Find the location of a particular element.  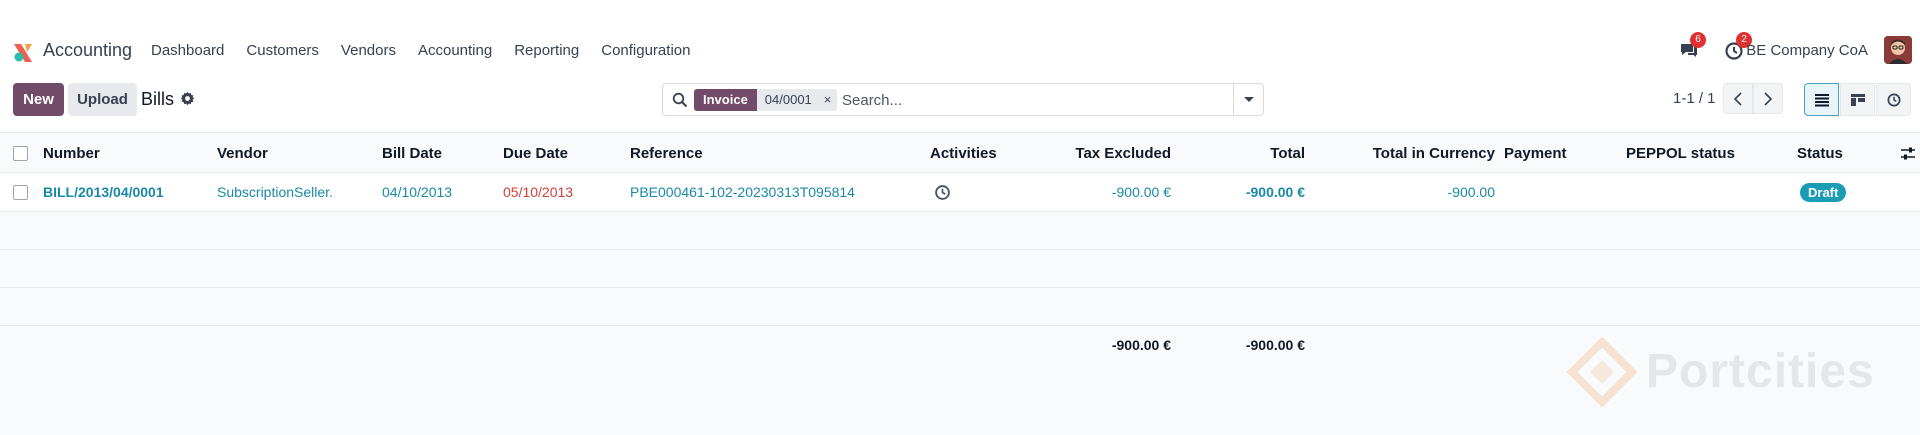

cell-bill-date: 04/10/2013 is located at coordinates (417, 192).